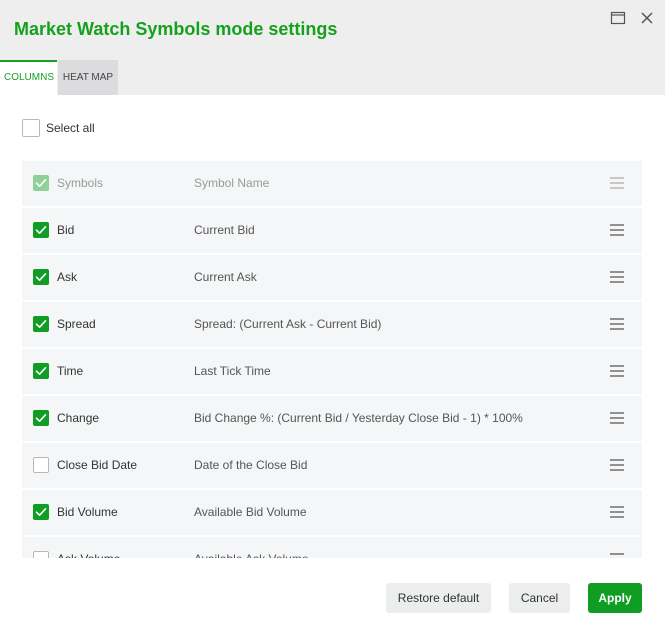  I want to click on column-description: Date of the Close Bid, so click(251, 465).